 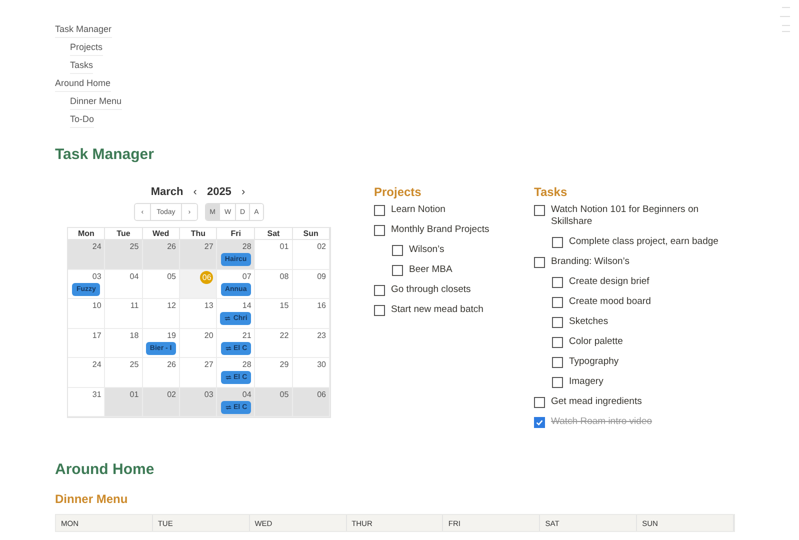 What do you see at coordinates (321, 335) in the screenshot?
I see `day-number: 23` at bounding box center [321, 335].